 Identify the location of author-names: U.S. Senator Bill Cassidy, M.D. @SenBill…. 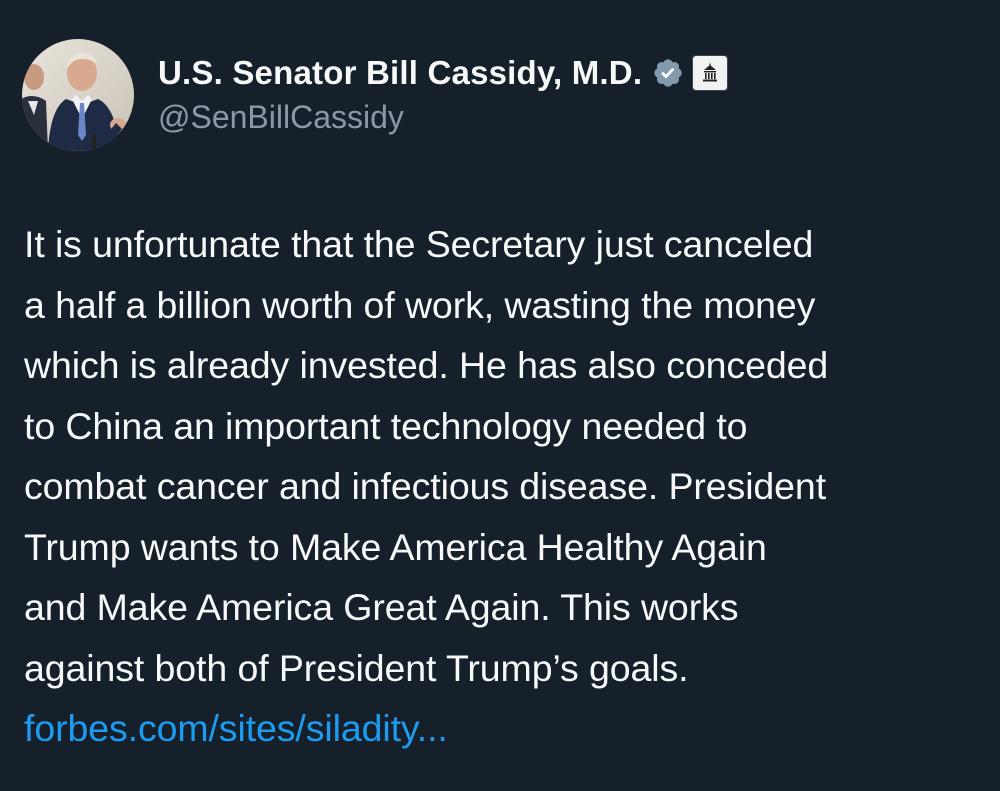
(443, 87).